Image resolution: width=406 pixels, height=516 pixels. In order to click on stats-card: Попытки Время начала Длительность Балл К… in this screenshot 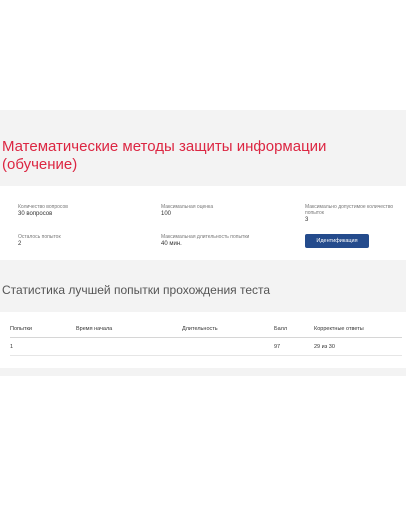, I will do `click(203, 340)`.